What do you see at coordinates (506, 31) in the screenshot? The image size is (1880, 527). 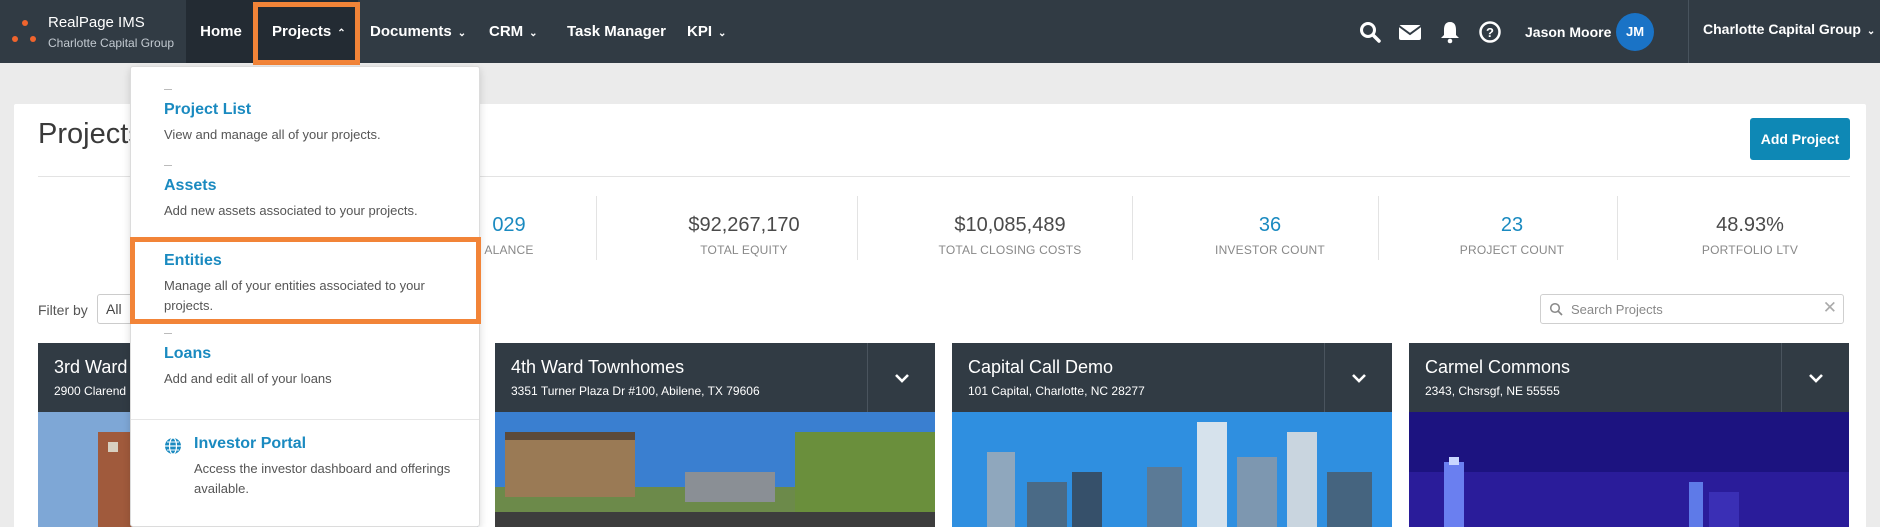 I see `nav-crm-label: CRM` at bounding box center [506, 31].